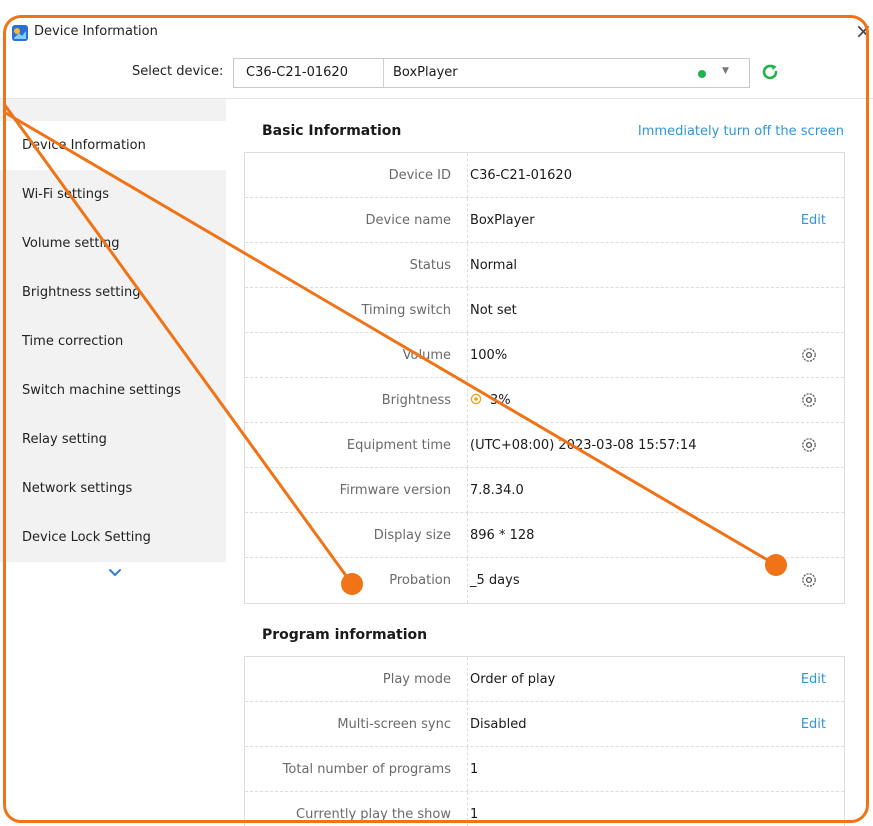 This screenshot has width=873, height=826. What do you see at coordinates (416, 400) in the screenshot?
I see `row-label: Brightness` at bounding box center [416, 400].